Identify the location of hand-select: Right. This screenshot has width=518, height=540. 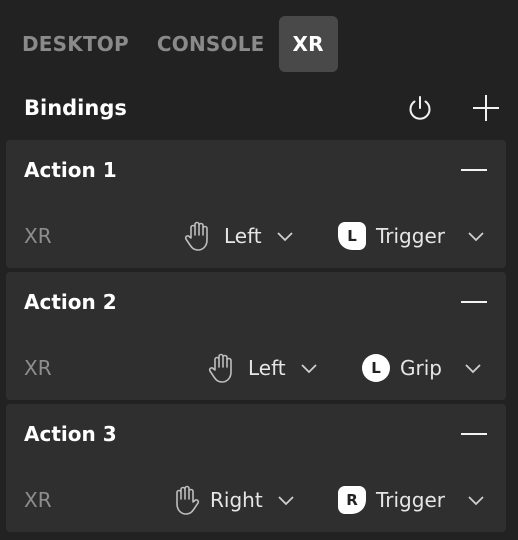
(231, 500).